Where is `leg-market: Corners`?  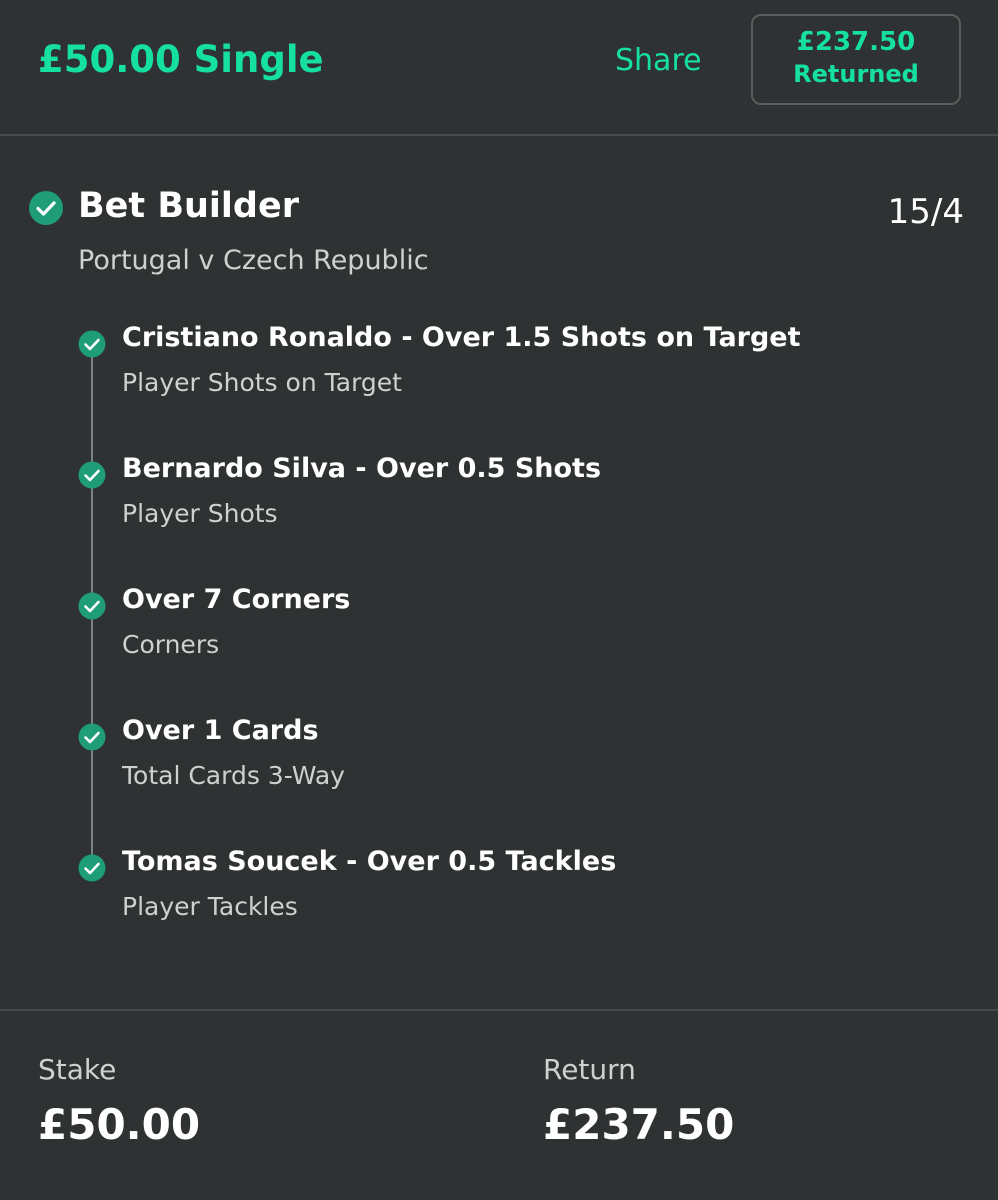
leg-market: Corners is located at coordinates (171, 644).